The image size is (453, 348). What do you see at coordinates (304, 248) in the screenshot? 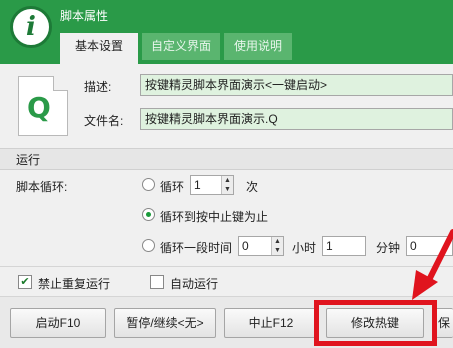
I see `duration-hours-unit: 小时` at bounding box center [304, 248].